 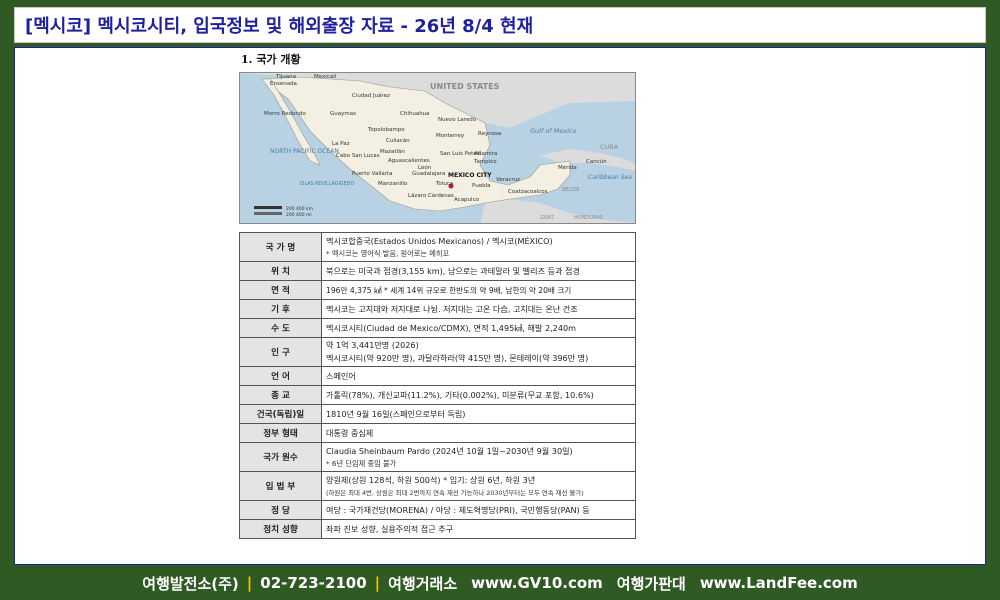 I want to click on map-label-mazatlan: Mazatlán, so click(x=392, y=151).